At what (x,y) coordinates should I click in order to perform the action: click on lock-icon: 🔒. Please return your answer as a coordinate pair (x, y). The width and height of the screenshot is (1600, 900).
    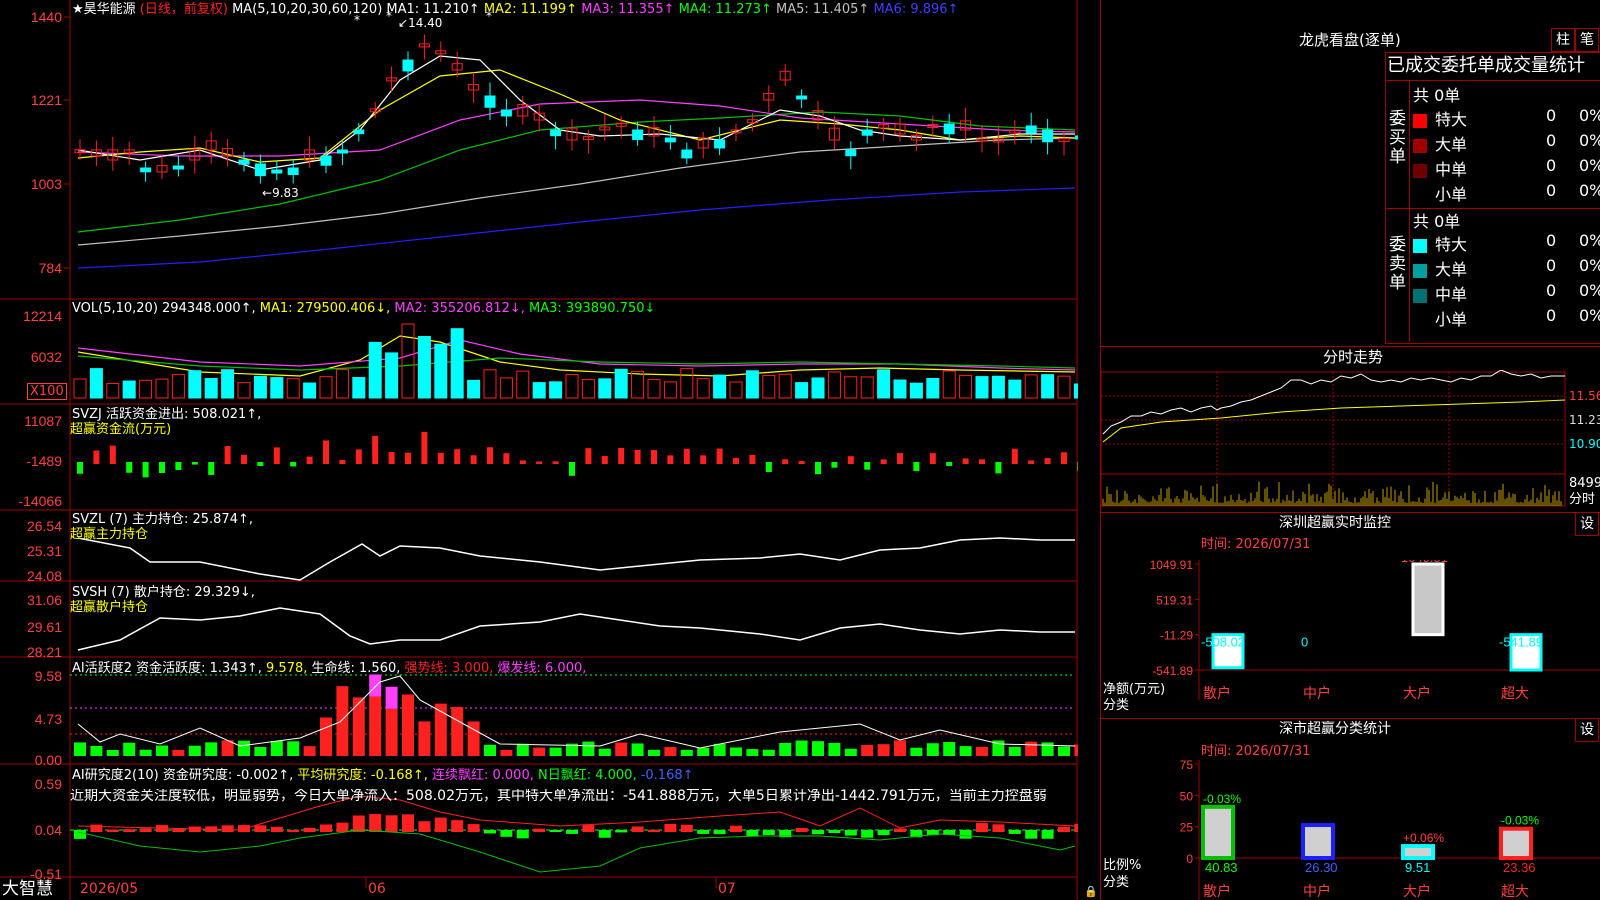
    Looking at the image, I should click on (1091, 891).